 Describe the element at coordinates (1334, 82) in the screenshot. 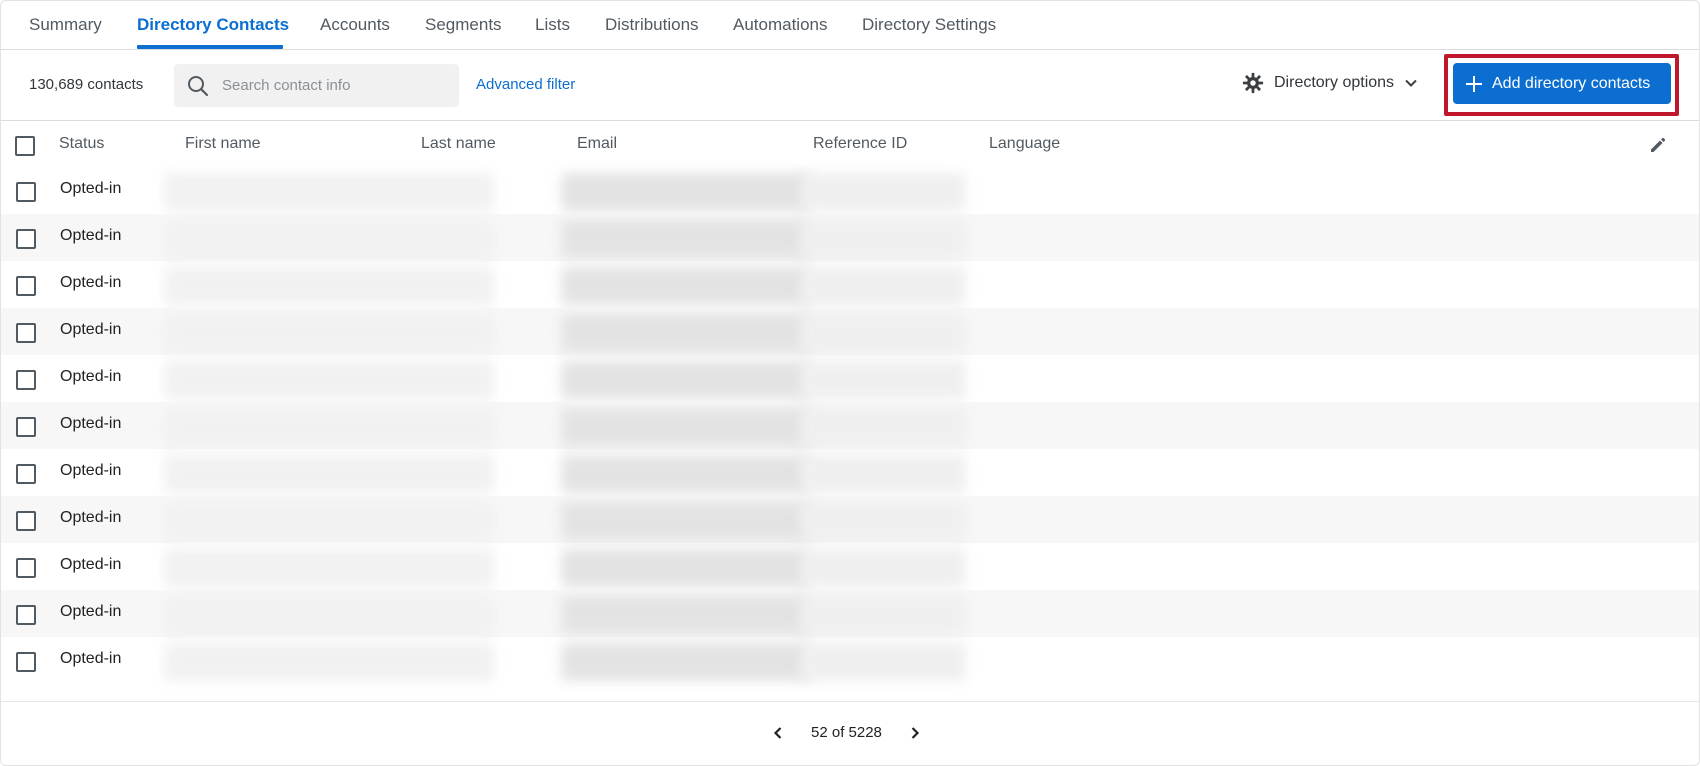

I see `directory-options-label: Directory options` at that location.